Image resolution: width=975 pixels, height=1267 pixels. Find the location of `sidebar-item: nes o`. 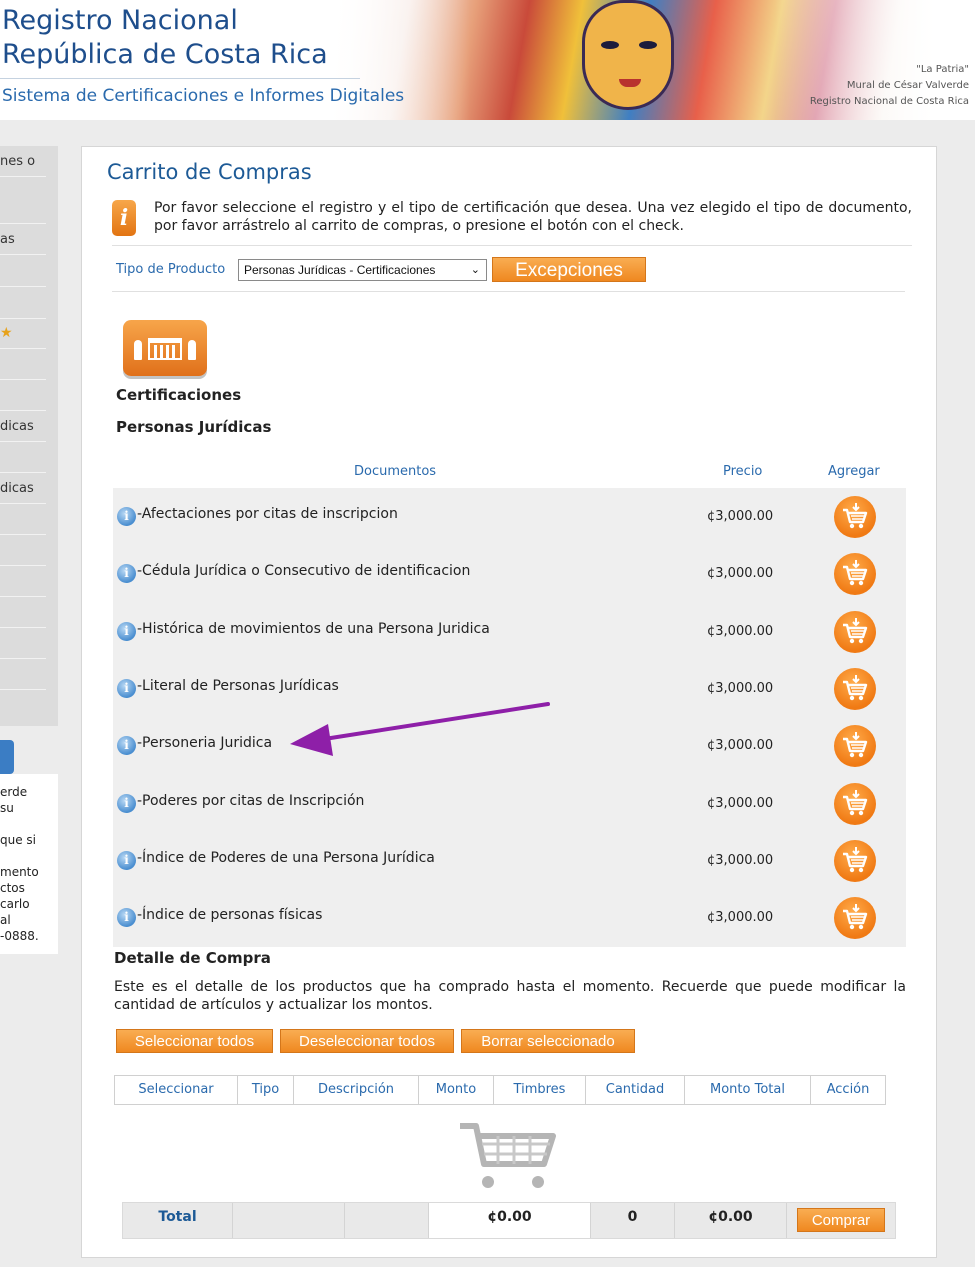

sidebar-item: nes o is located at coordinates (23, 161).